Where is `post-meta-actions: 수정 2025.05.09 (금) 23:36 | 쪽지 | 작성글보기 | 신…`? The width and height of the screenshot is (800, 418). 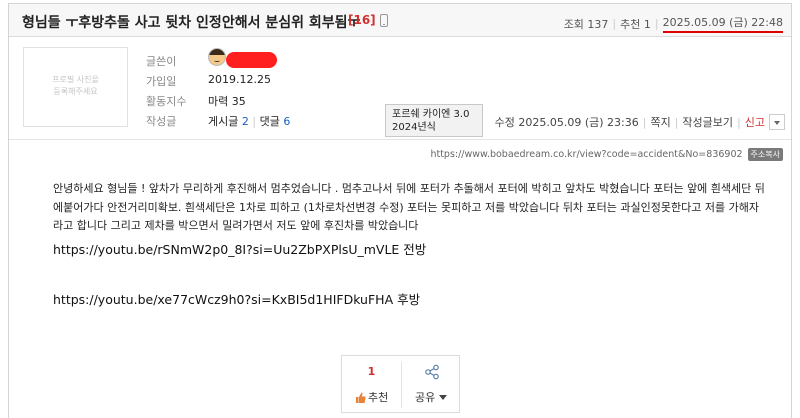
post-meta-actions: 수정 2025.05.09 (금) 23:36 | 쪽지 | 작성글보기 | 신… is located at coordinates (640, 122).